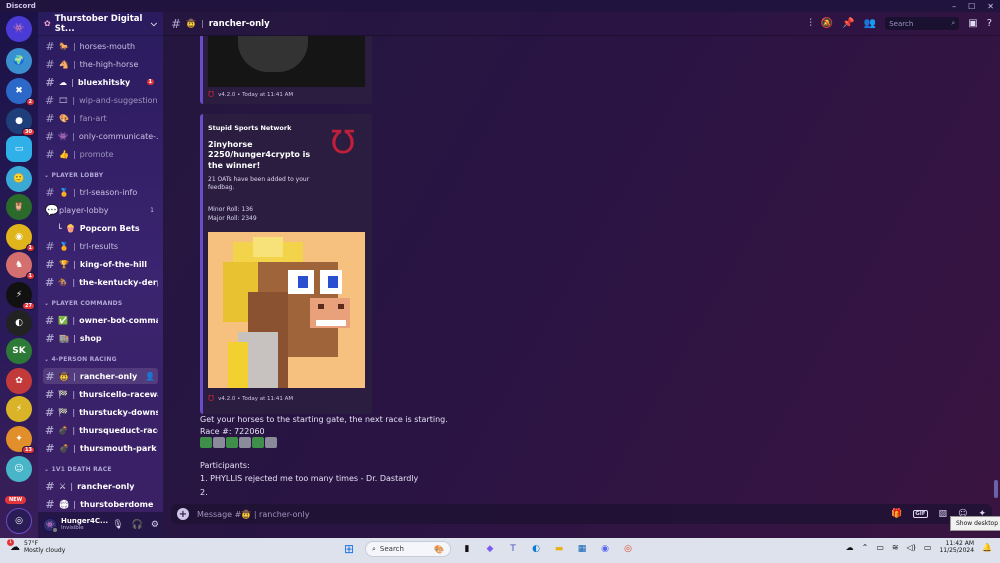 The width and height of the screenshot is (1000, 563). I want to click on chevron-up-icon: ⌃, so click(865, 547).